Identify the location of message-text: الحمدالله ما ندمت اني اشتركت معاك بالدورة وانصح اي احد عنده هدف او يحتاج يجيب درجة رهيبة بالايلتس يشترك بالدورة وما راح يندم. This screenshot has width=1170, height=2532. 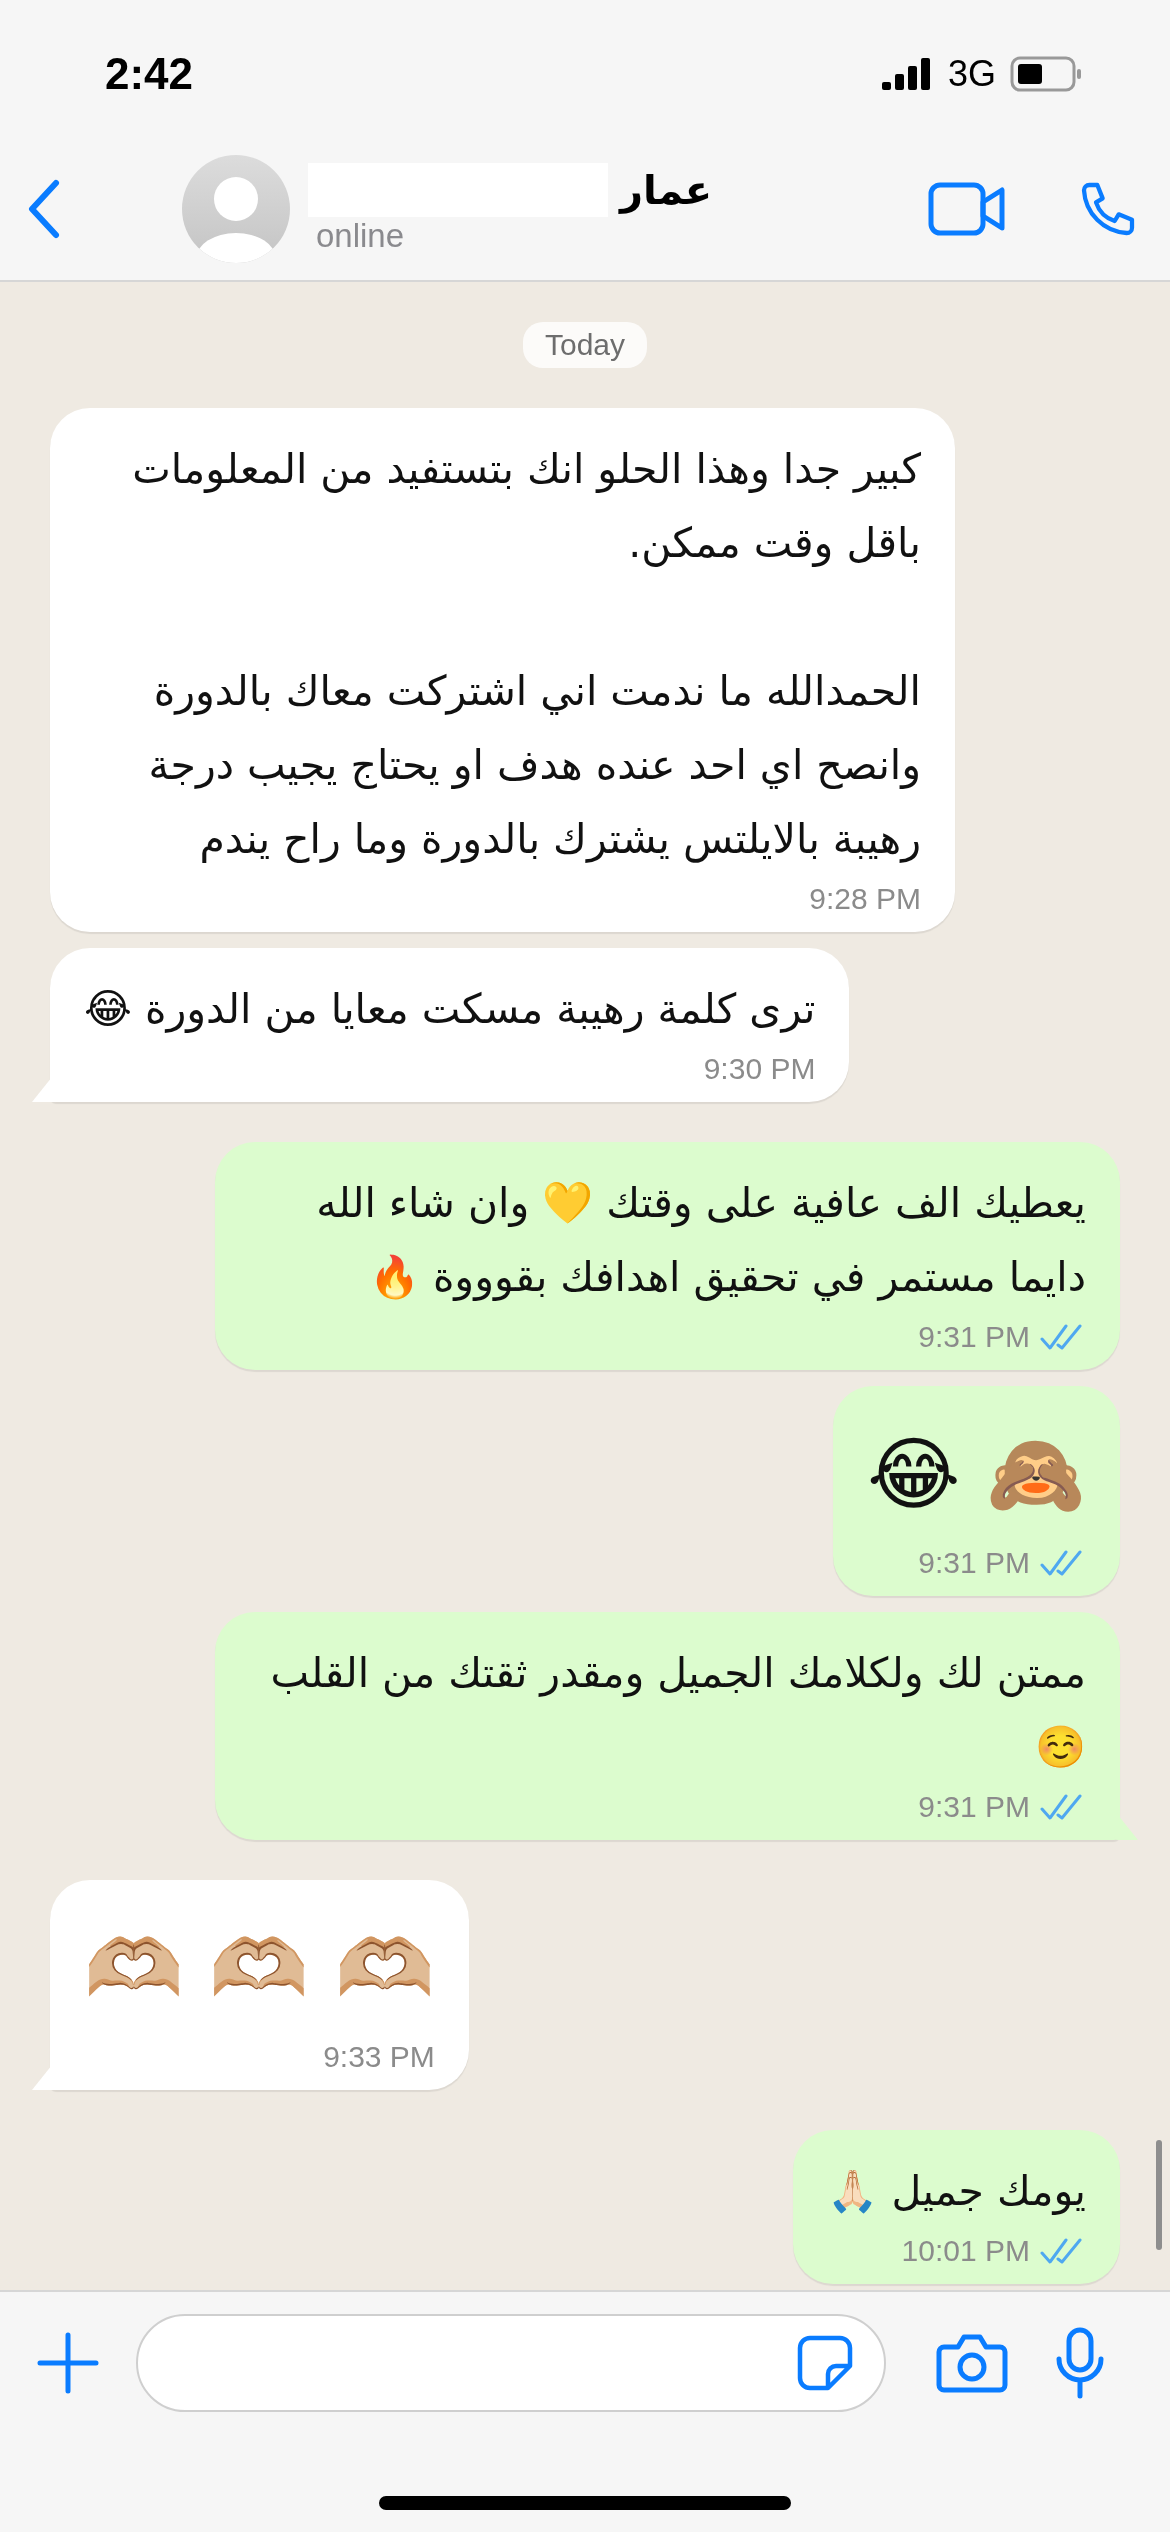
(534, 765).